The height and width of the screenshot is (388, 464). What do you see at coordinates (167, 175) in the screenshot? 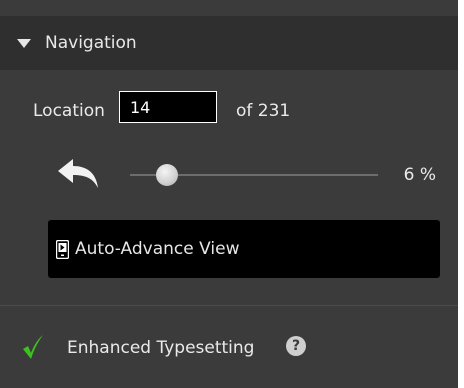
I see `slider-knob` at bounding box center [167, 175].